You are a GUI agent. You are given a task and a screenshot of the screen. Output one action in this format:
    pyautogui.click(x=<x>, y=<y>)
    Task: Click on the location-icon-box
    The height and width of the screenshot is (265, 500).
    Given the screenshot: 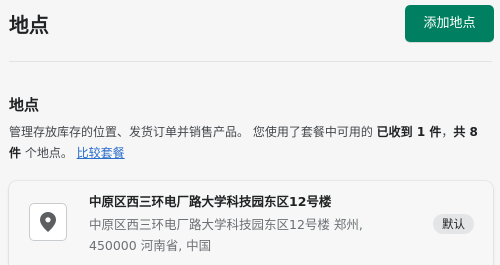 What is the action you would take?
    pyautogui.click(x=48, y=222)
    